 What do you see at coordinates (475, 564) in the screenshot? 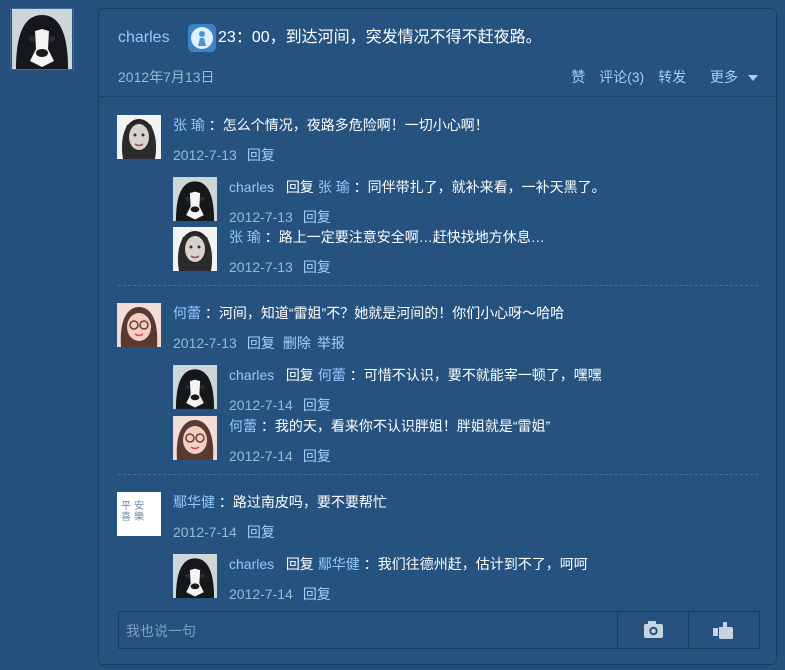
I see `reply-body: ：我们往德州赶，估计到不了，呵呵` at bounding box center [475, 564].